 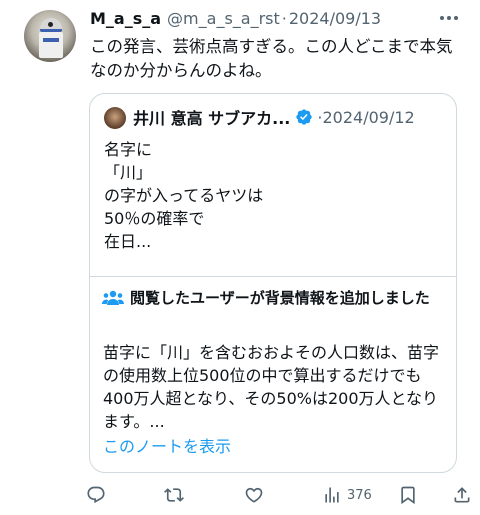 I want to click on bookmark-button, so click(x=408, y=495).